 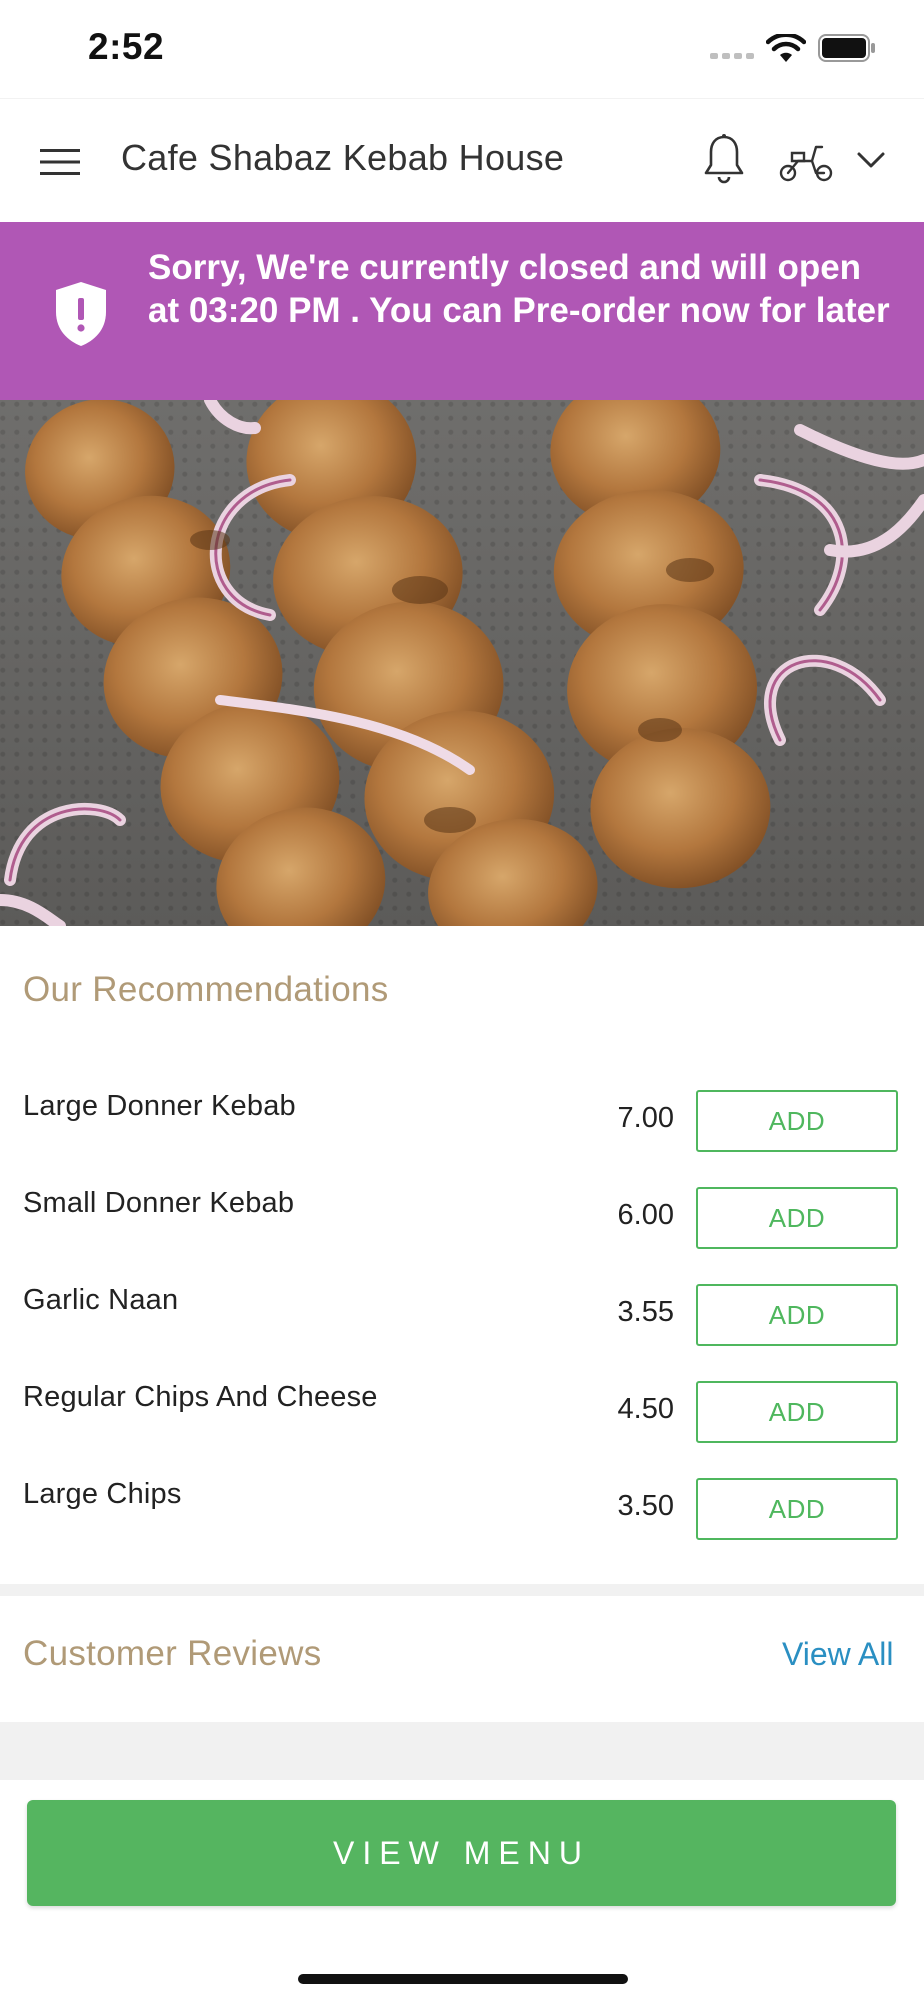 I want to click on item-name: Garlic Naan, so click(x=101, y=1300).